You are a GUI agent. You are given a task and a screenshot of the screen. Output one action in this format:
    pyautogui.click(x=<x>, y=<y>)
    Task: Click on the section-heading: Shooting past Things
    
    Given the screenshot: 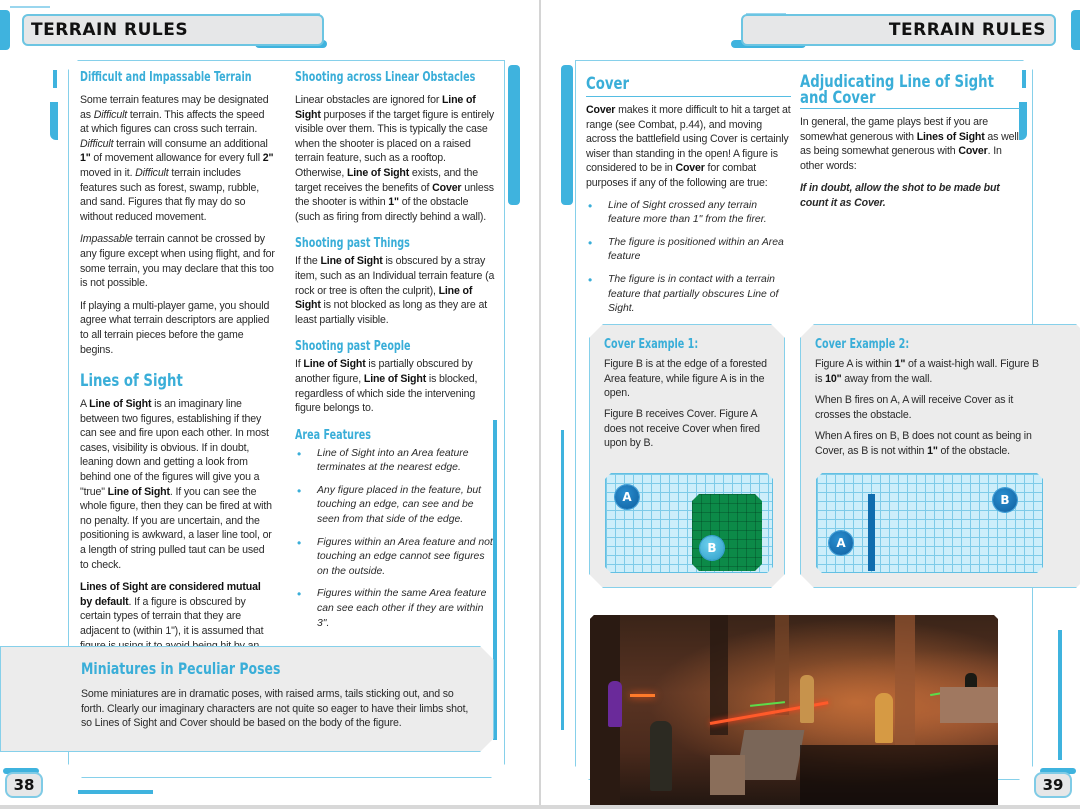 What is the action you would take?
    pyautogui.click(x=352, y=244)
    